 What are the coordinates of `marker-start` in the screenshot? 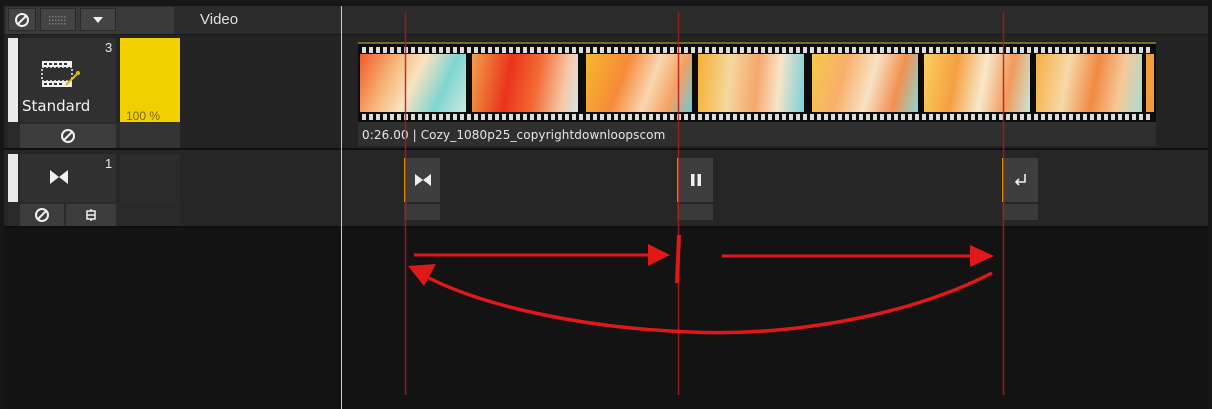 It's located at (422, 180).